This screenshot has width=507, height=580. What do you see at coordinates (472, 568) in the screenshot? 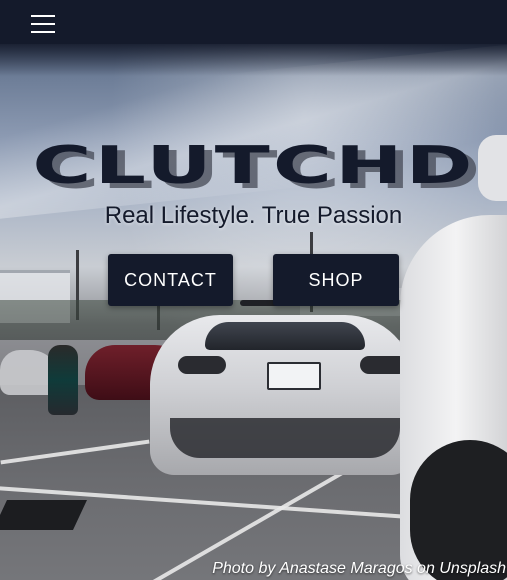
I see `unsplash-link: Unsplash` at bounding box center [472, 568].